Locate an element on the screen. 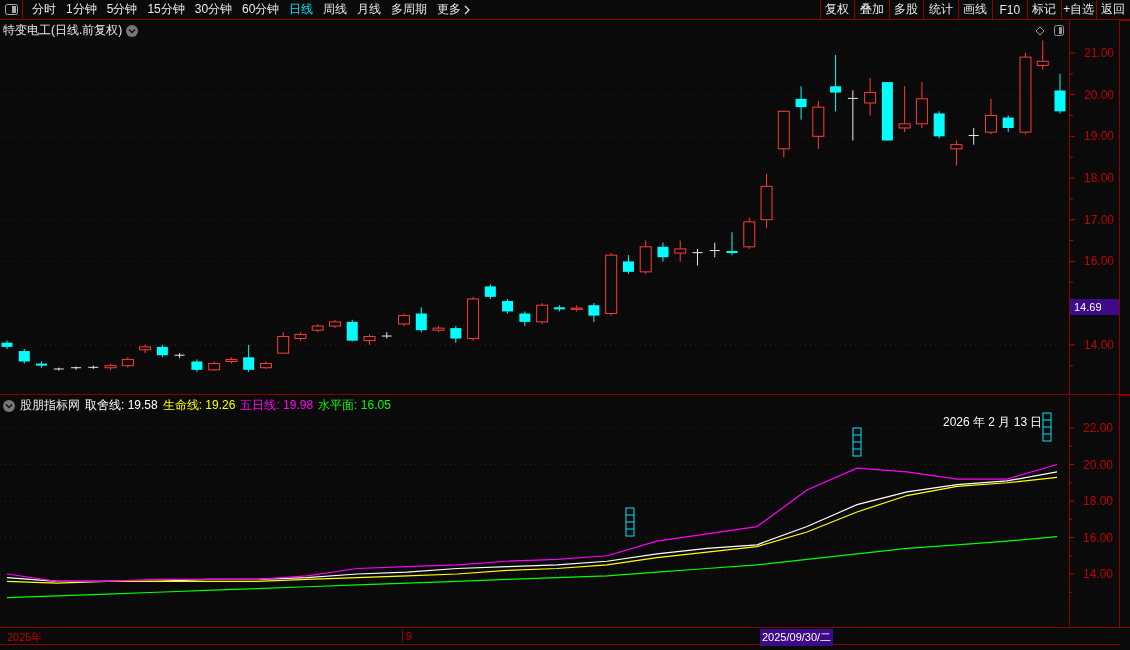 The width and height of the screenshot is (1130, 650). period-tab: 多周期 is located at coordinates (409, 9).